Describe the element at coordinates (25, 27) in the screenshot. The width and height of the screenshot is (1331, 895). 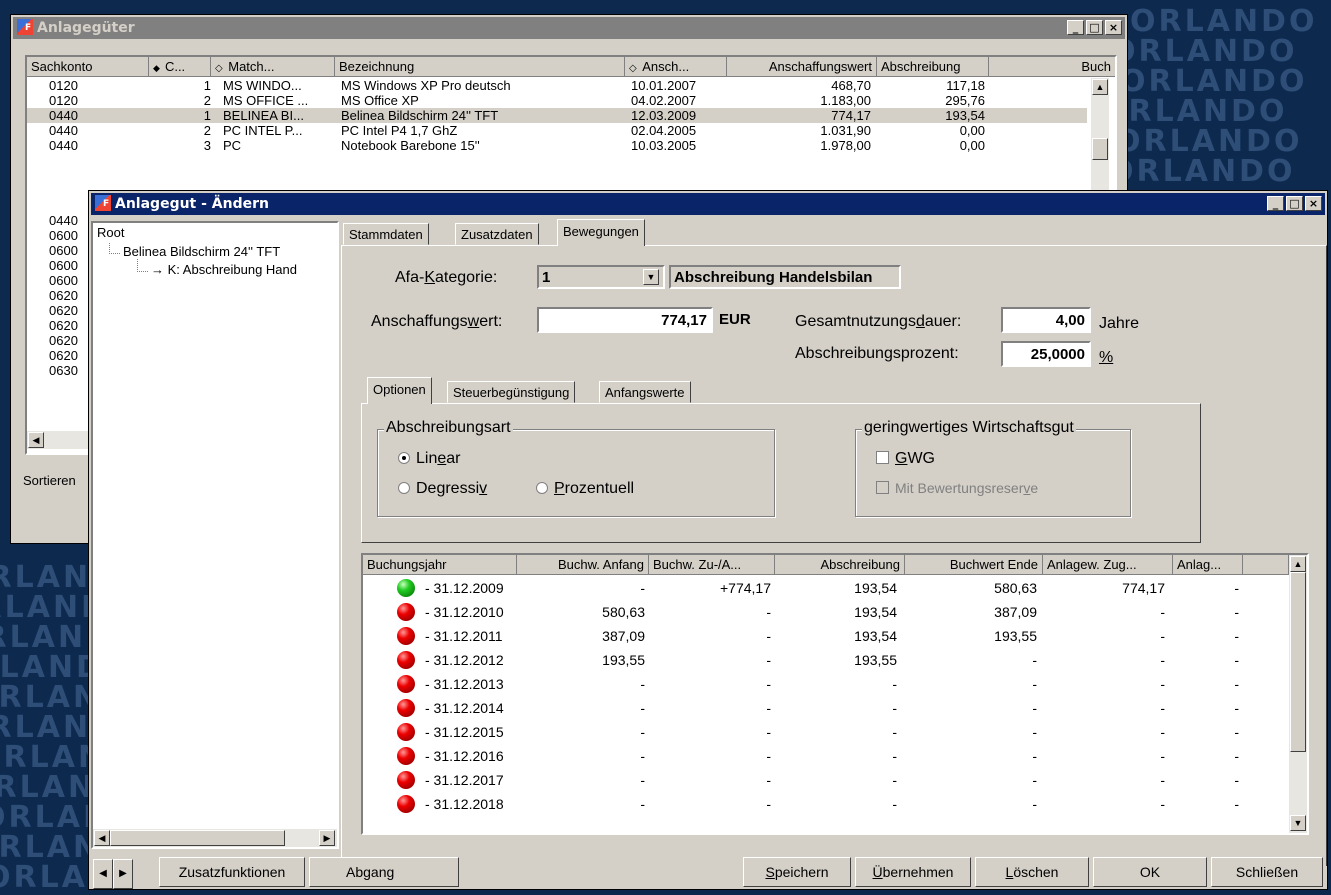
I see `app-icon: F` at that location.